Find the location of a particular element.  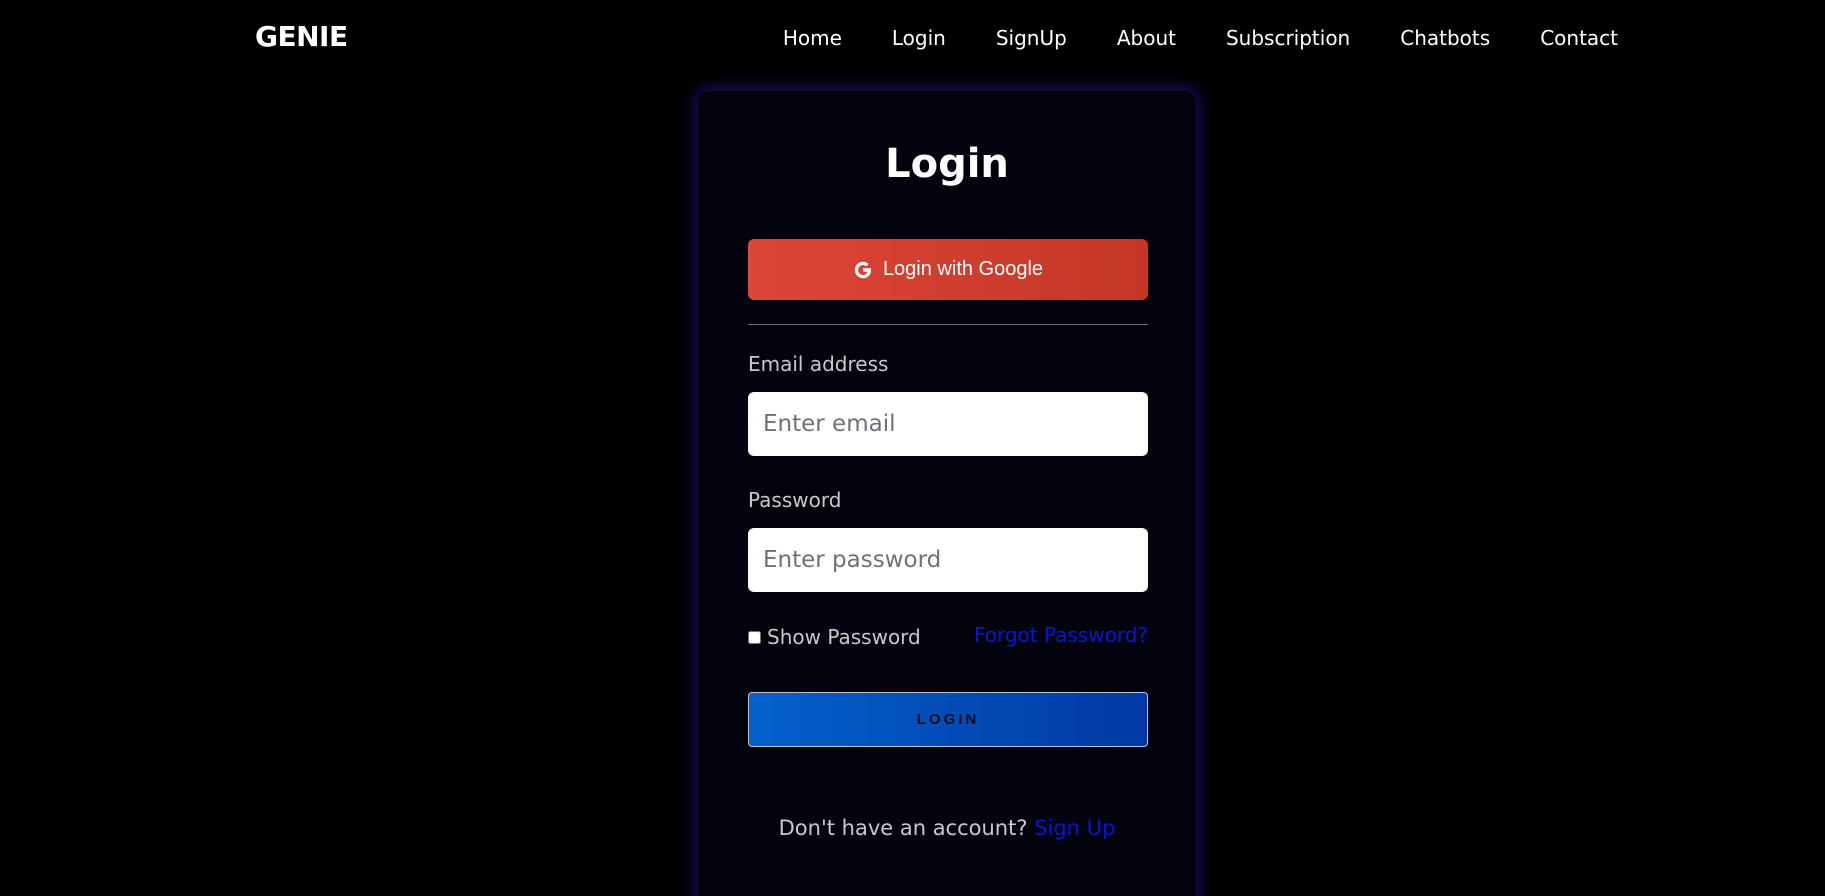

page-title: Login is located at coordinates (947, 164).